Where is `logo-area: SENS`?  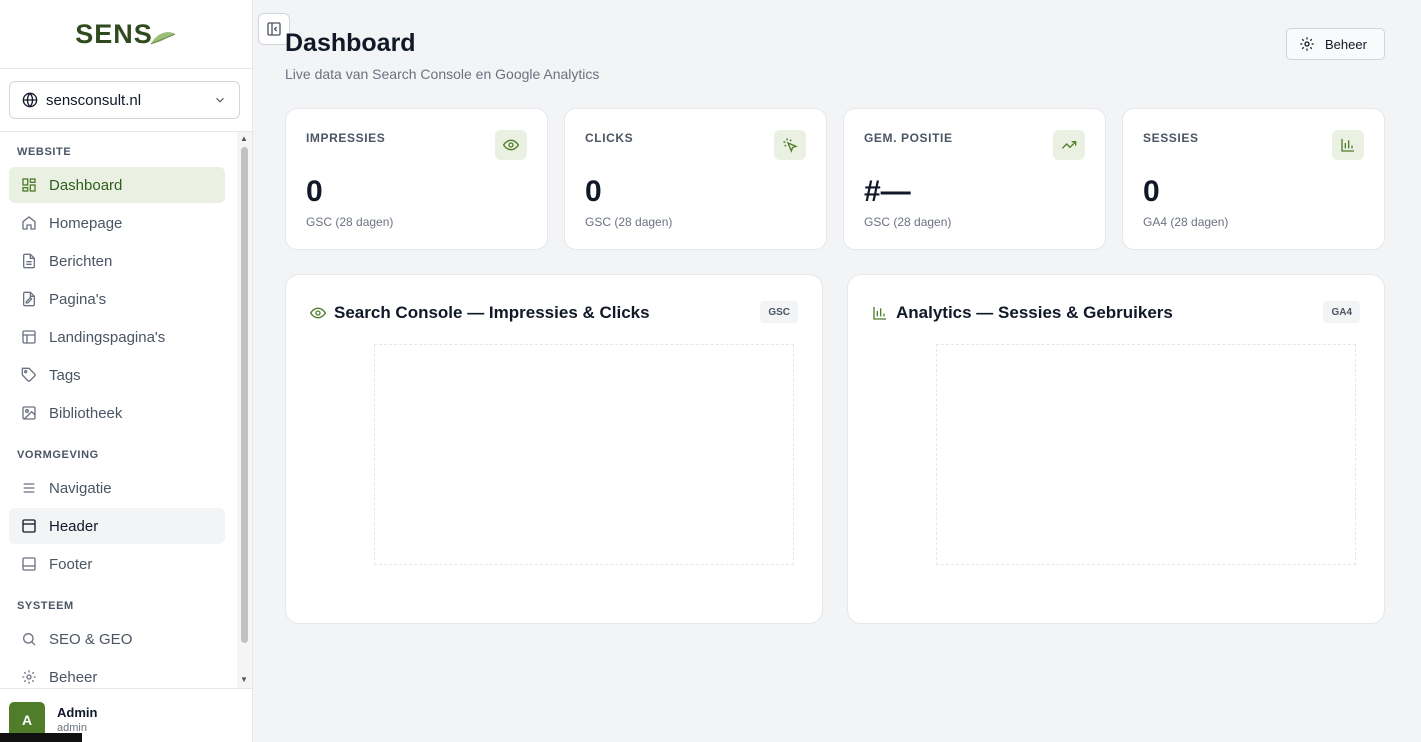
logo-area: SENS is located at coordinates (126, 34).